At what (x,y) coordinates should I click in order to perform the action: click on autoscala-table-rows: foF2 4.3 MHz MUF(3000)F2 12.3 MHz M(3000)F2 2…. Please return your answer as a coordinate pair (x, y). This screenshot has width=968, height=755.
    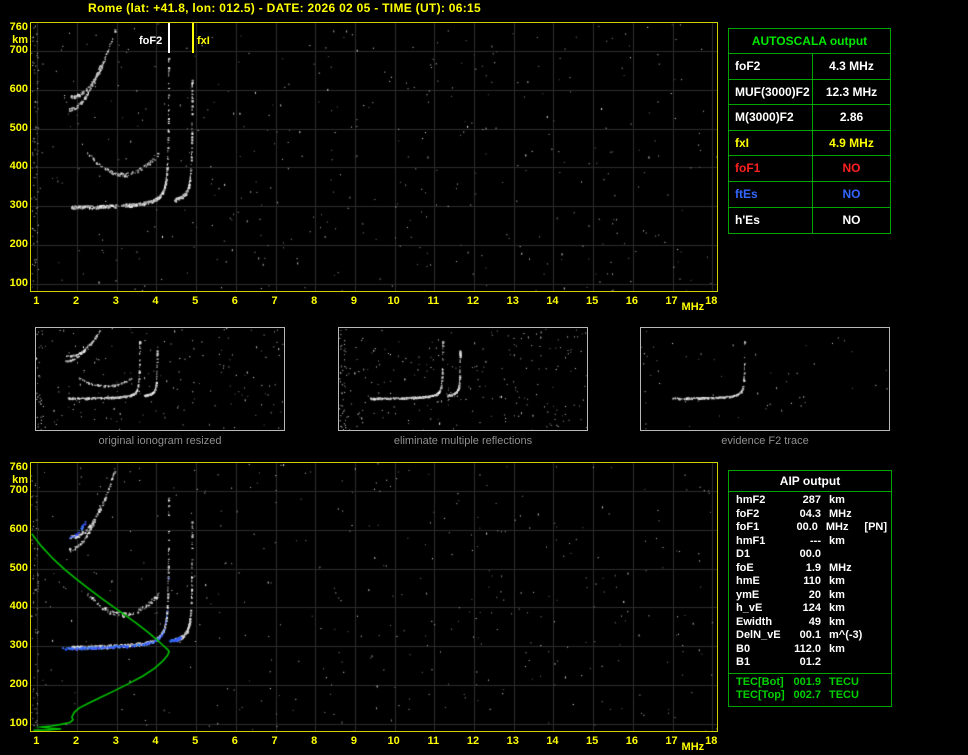
    Looking at the image, I should click on (809, 144).